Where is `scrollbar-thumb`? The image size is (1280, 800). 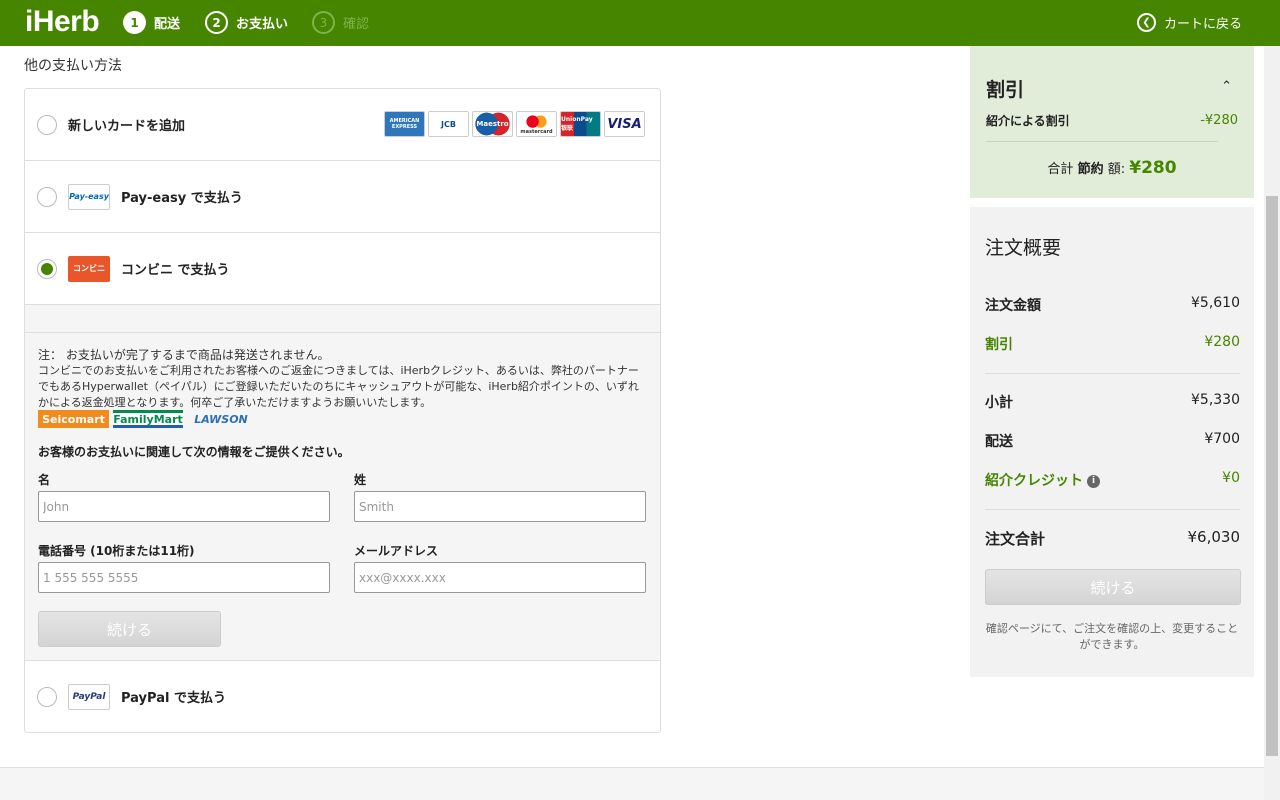 scrollbar-thumb is located at coordinates (1272, 476).